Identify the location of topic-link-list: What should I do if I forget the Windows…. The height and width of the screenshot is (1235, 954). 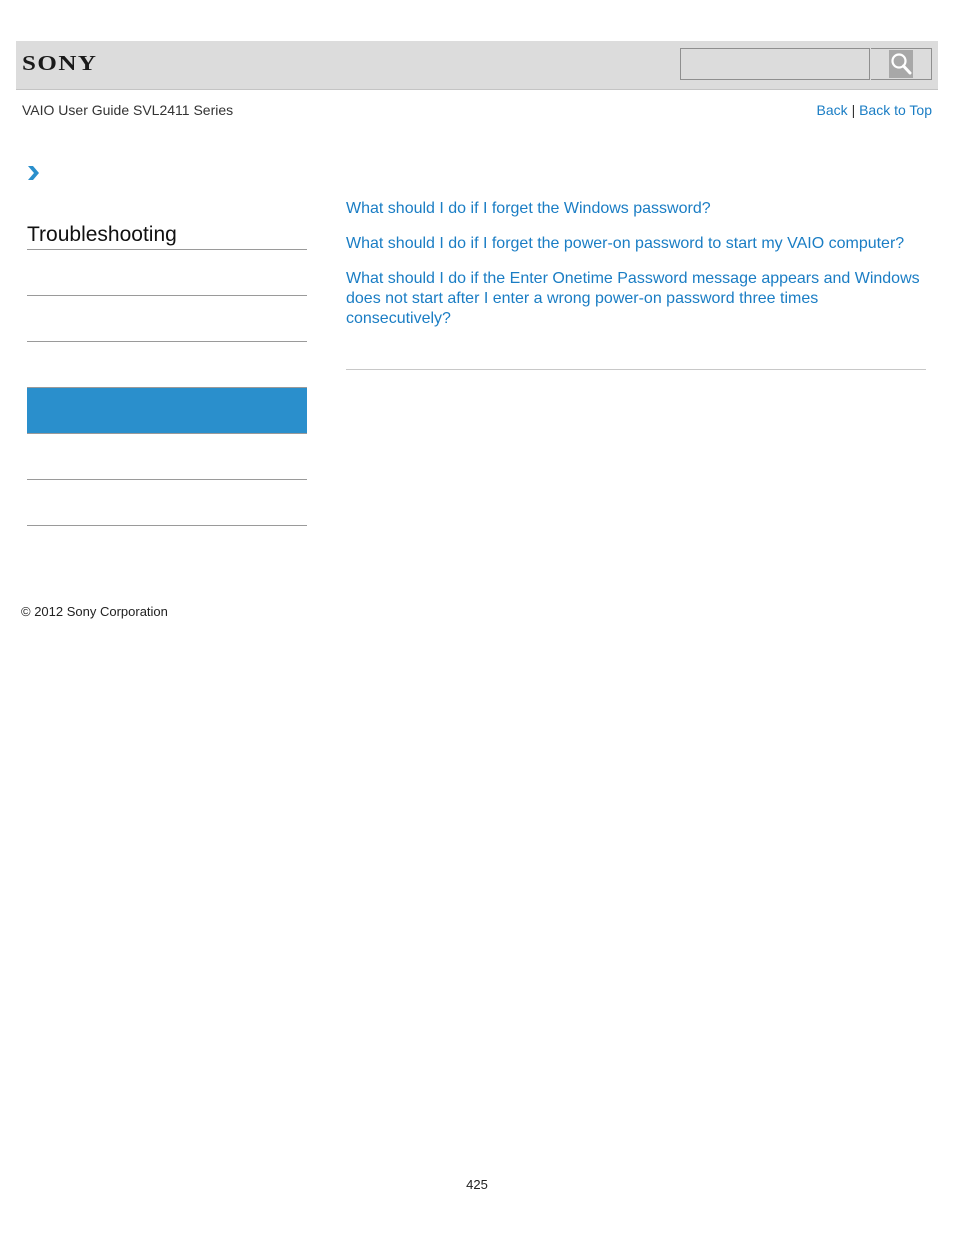
(636, 271).